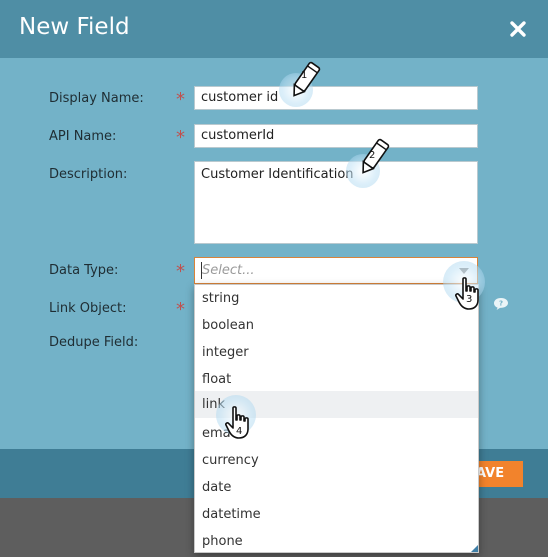 The width and height of the screenshot is (548, 557). What do you see at coordinates (336, 352) in the screenshot?
I see `option-integer: integer` at bounding box center [336, 352].